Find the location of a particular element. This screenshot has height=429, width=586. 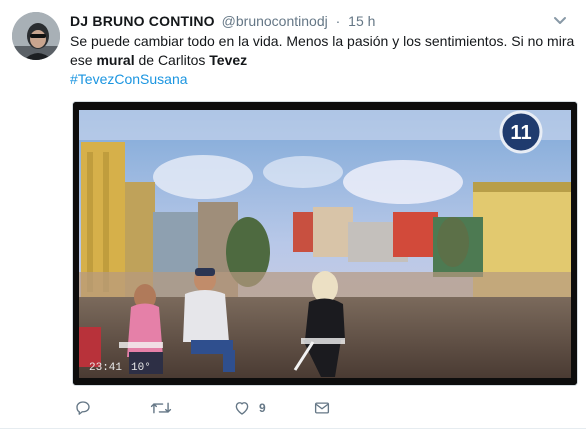

retweet-icon is located at coordinates (161, 408).